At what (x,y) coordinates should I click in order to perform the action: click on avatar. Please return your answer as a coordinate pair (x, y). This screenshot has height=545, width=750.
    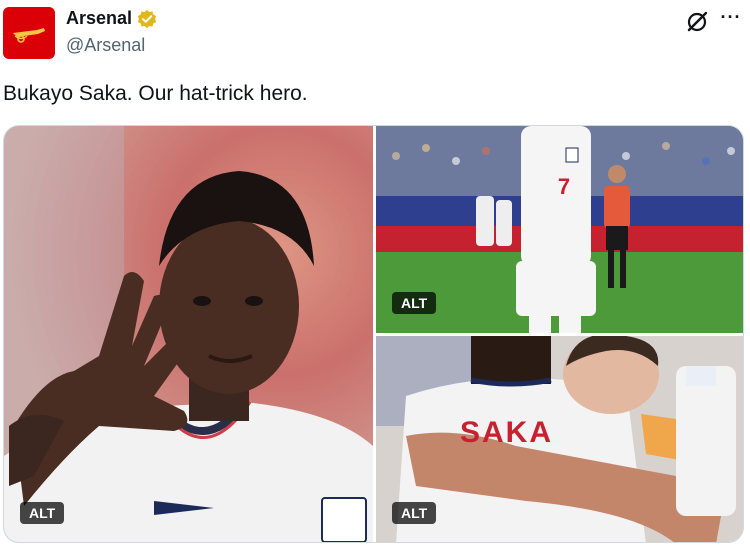
    Looking at the image, I should click on (29, 33).